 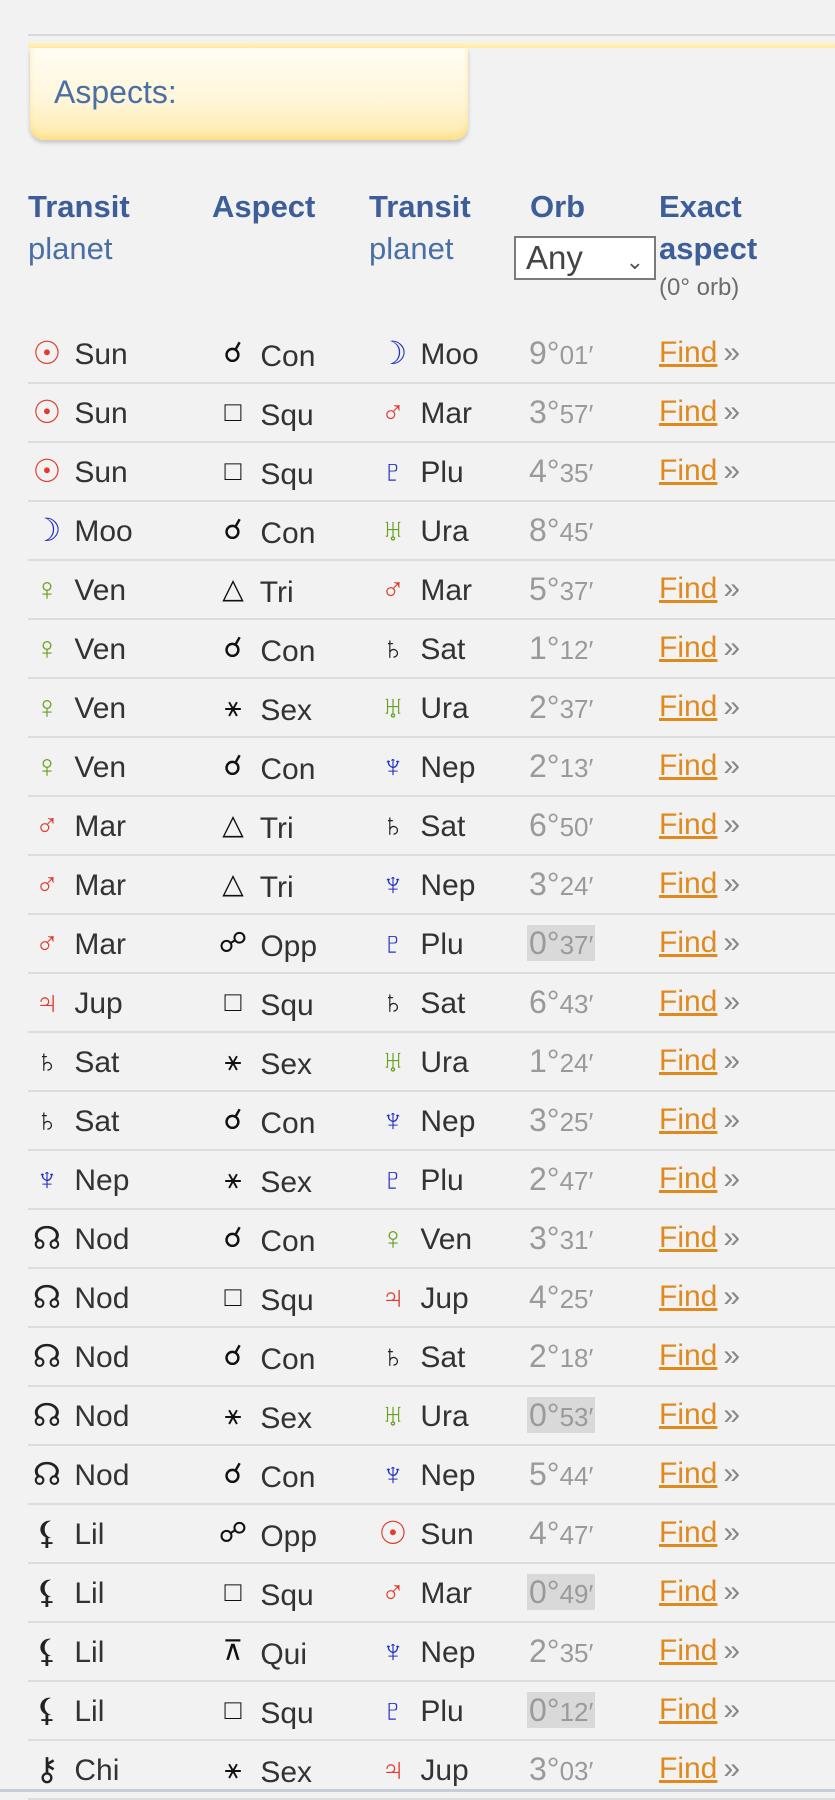 What do you see at coordinates (544, 353) in the screenshot?
I see `orb-degrees: 9°` at bounding box center [544, 353].